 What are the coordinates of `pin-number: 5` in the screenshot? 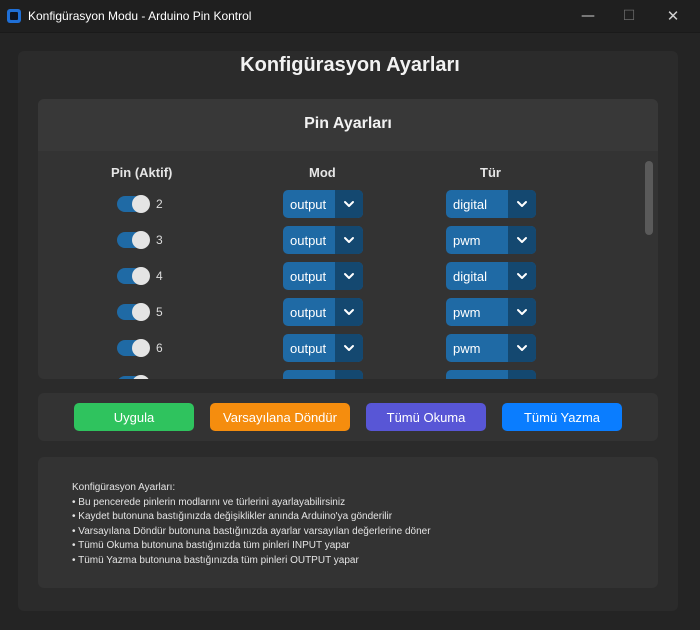 It's located at (159, 312).